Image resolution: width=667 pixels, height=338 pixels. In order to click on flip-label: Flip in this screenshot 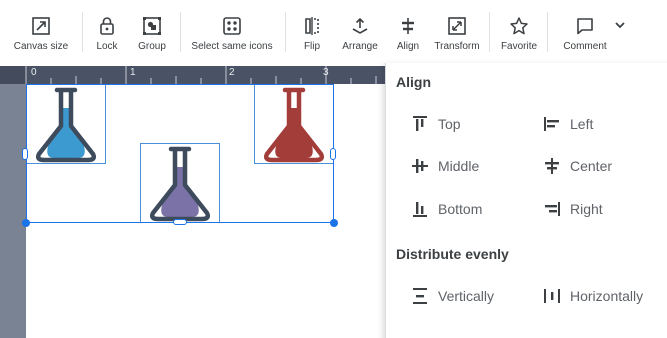, I will do `click(312, 46)`.